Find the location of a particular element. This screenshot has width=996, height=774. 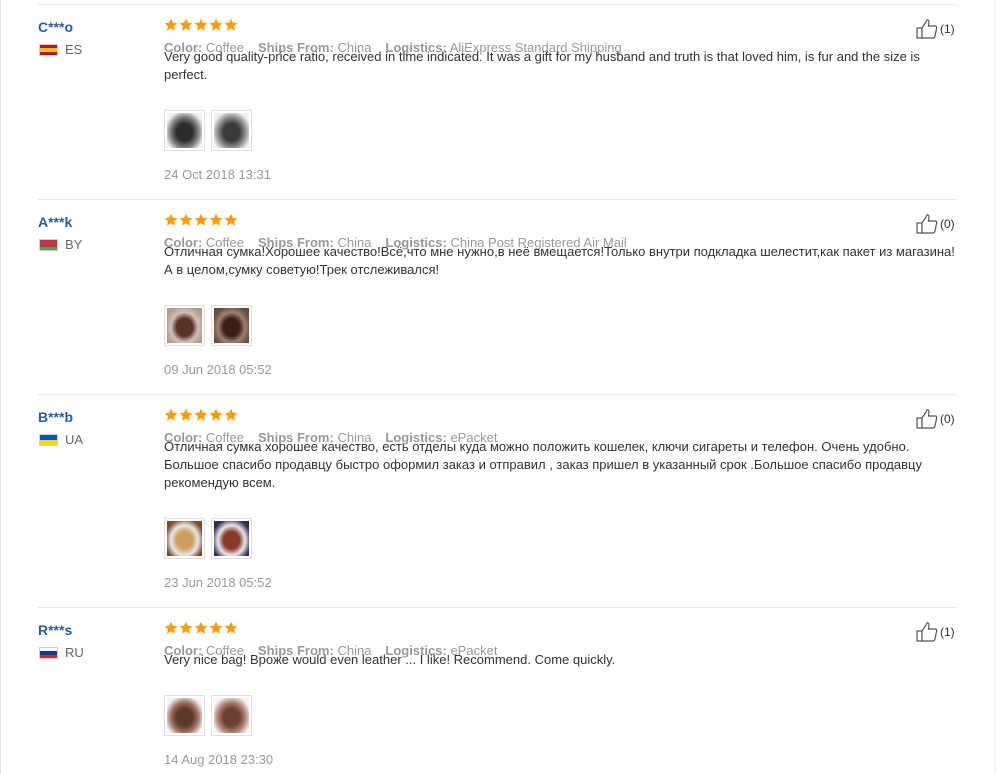

reviewer-country: BY is located at coordinates (79, 244).